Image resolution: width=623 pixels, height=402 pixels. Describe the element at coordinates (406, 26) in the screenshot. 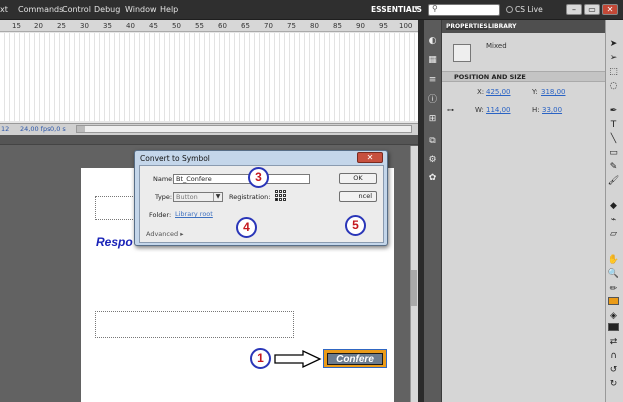

I see `ruler-tick: 100` at that location.